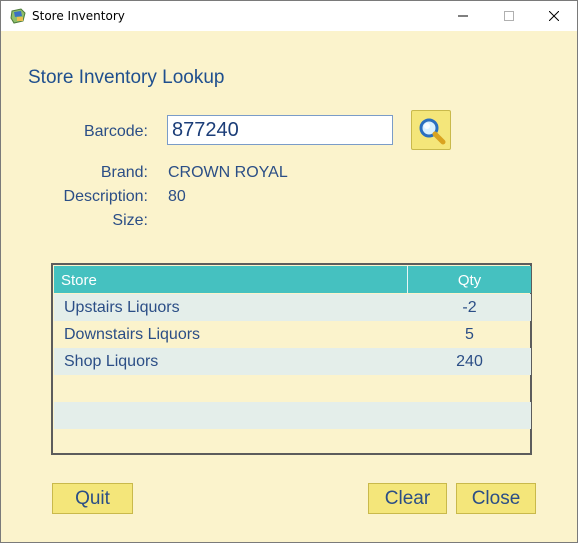 The height and width of the screenshot is (543, 578). What do you see at coordinates (126, 77) in the screenshot?
I see `page-title: Store Inventory Lookup` at bounding box center [126, 77].